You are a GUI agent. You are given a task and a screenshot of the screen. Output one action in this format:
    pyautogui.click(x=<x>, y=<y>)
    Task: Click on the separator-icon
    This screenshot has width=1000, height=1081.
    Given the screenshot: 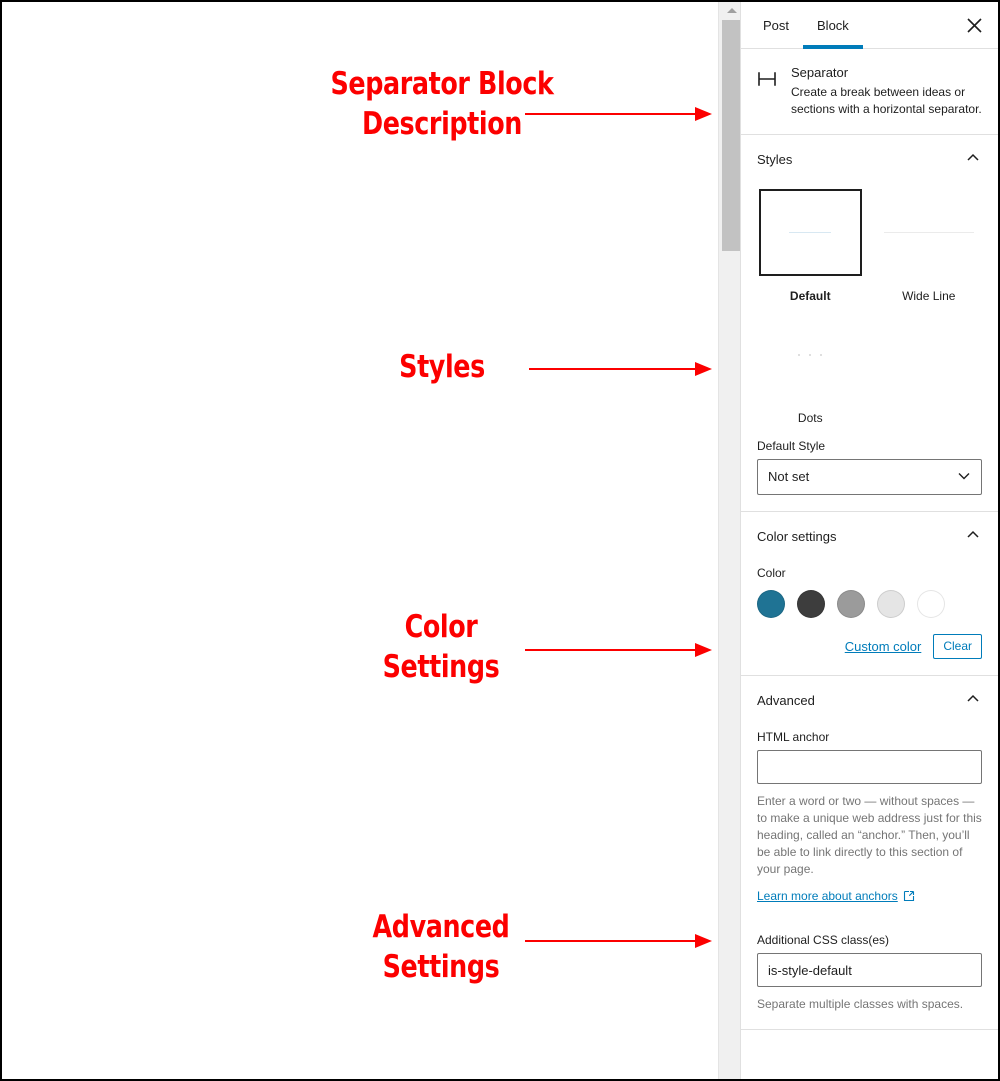 What is the action you would take?
    pyautogui.click(x=767, y=91)
    